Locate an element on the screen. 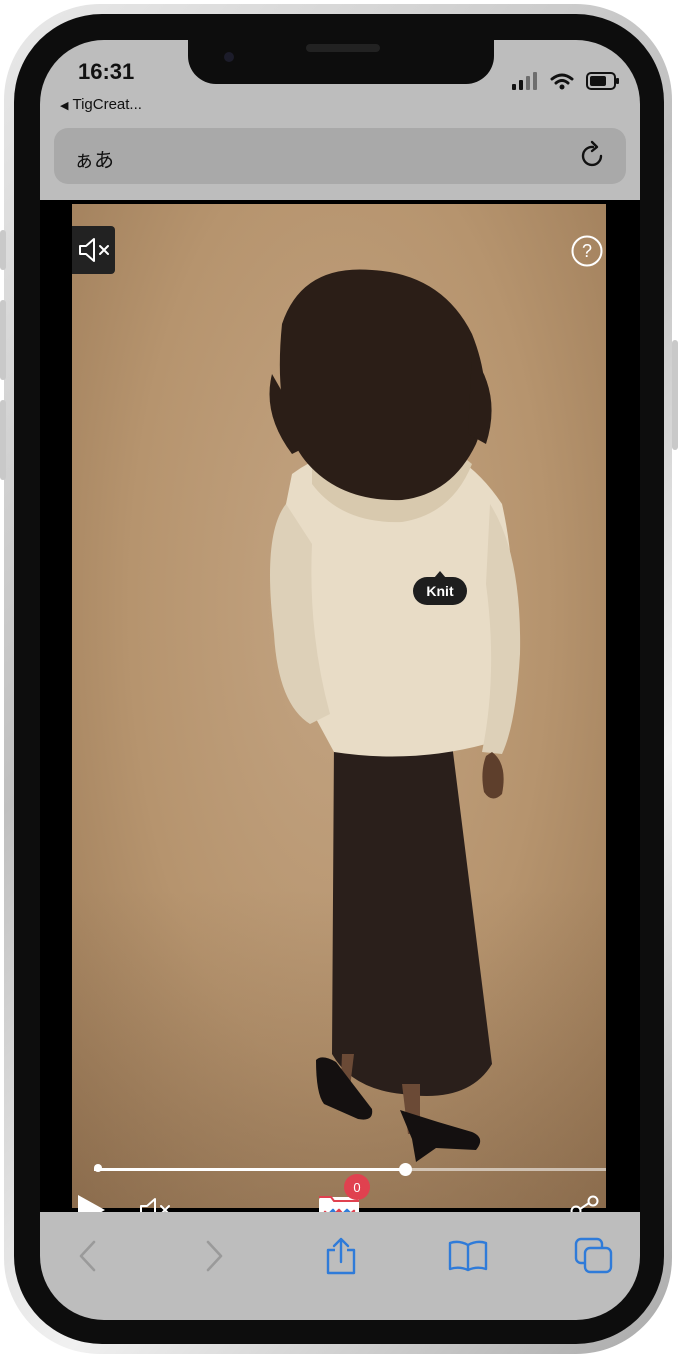 This screenshot has height=1359, width=678. cart-count-badge: 0 is located at coordinates (357, 1187).